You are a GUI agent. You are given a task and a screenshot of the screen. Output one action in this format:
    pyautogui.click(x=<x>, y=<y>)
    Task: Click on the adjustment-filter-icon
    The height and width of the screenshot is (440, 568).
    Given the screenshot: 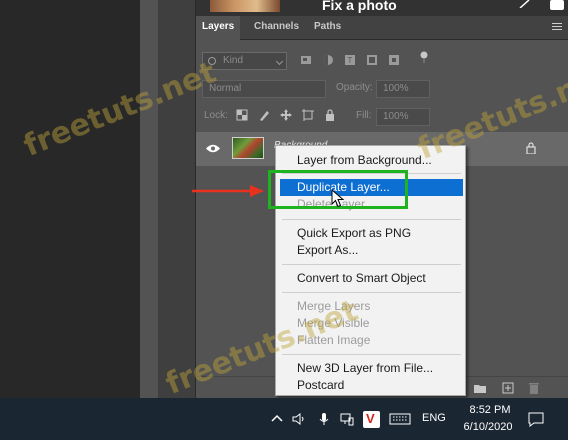 What is the action you would take?
    pyautogui.click(x=328, y=60)
    